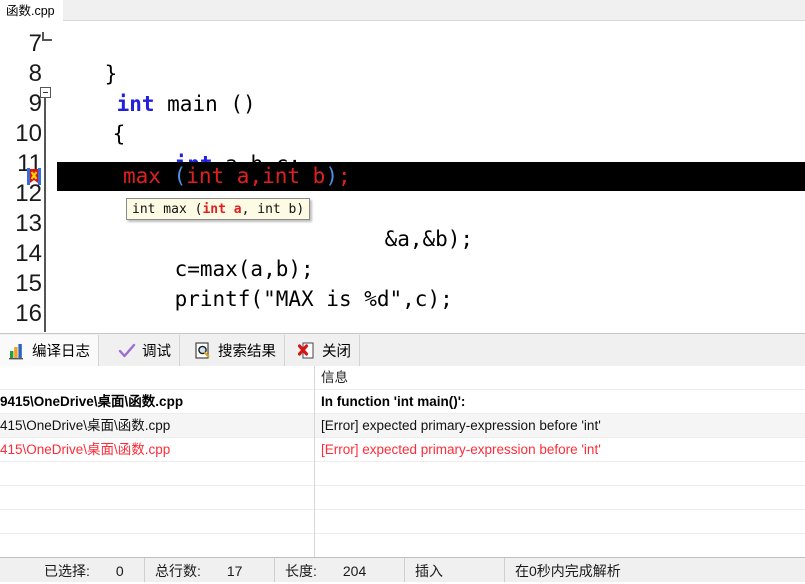  Describe the element at coordinates (222, 209) in the screenshot. I see `tooltip-highlight-param: int a` at that location.